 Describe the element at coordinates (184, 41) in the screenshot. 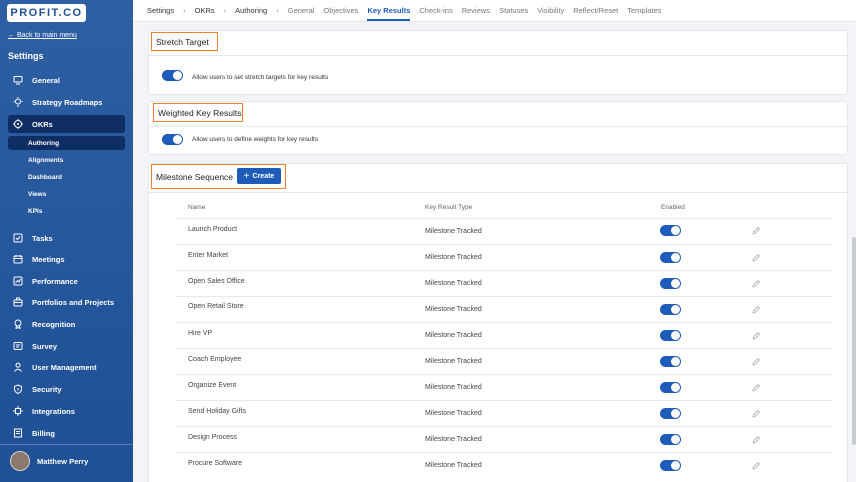

I see `stretch-target-title: Stretch Target` at that location.